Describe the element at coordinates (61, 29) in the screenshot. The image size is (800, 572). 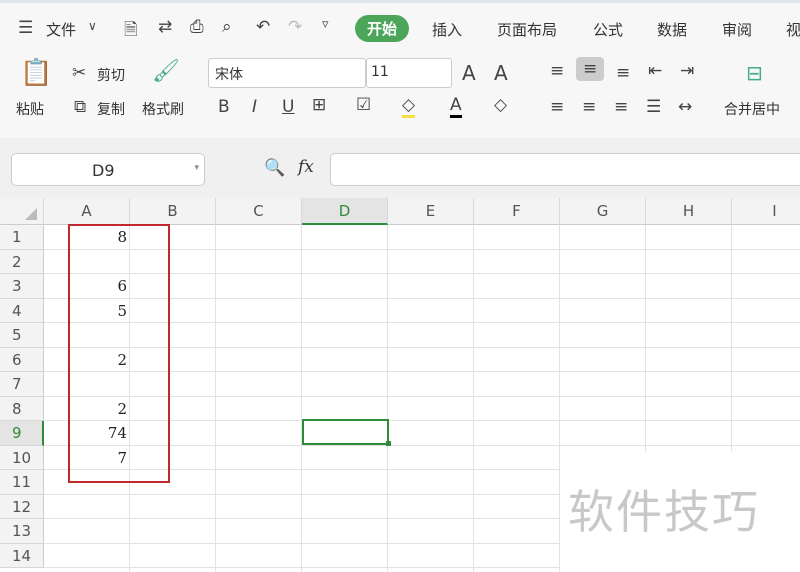
I see `file-menu: 文件` at that location.